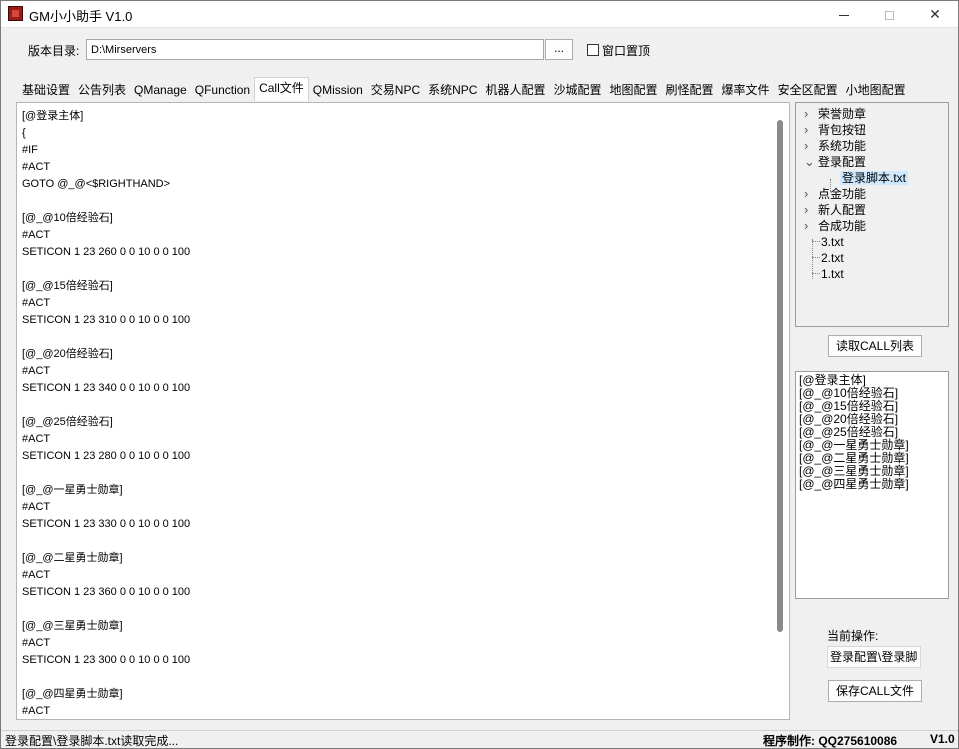 This screenshot has width=959, height=749. What do you see at coordinates (281, 89) in the screenshot?
I see `tab-4: Call文件` at bounding box center [281, 89].